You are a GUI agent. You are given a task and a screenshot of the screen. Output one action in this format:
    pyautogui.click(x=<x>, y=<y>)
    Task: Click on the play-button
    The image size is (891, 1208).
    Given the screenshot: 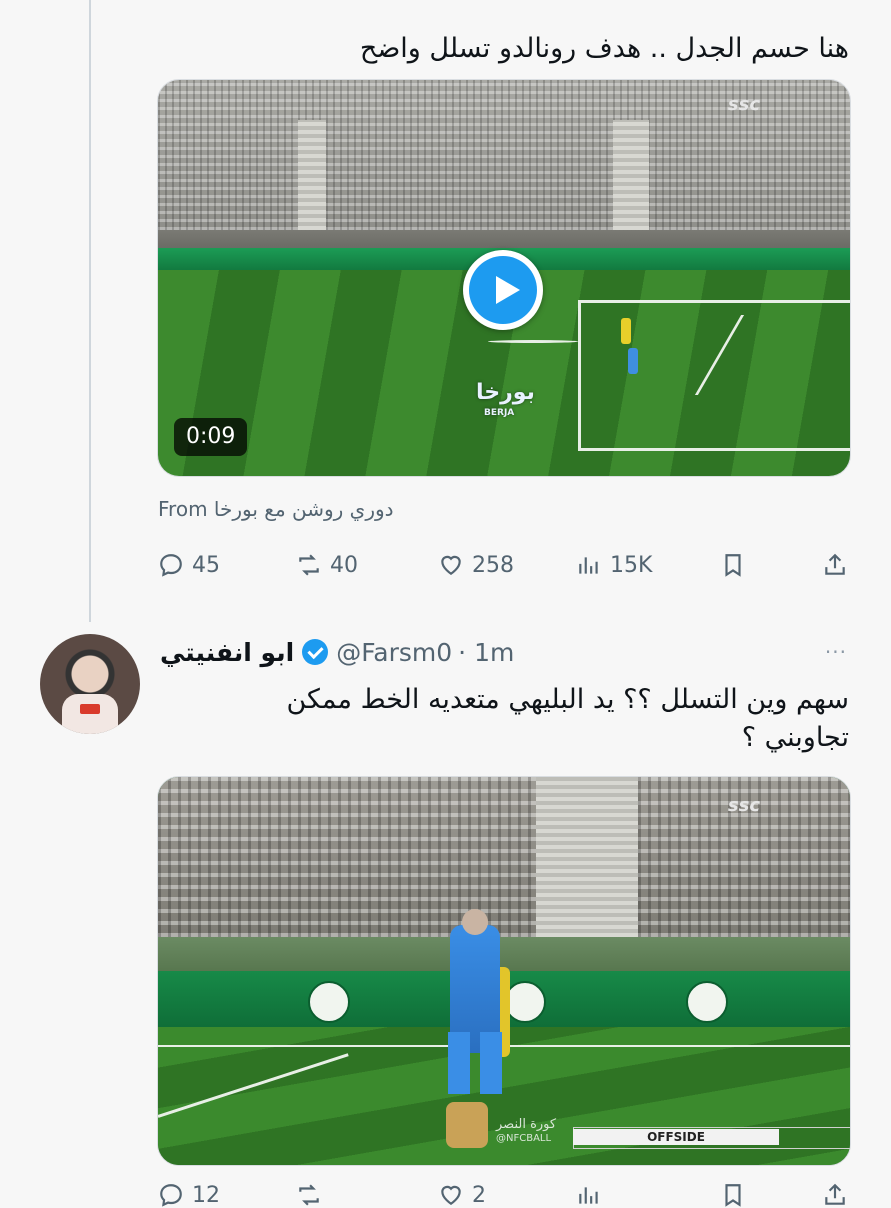 What is the action you would take?
    pyautogui.click(x=503, y=290)
    